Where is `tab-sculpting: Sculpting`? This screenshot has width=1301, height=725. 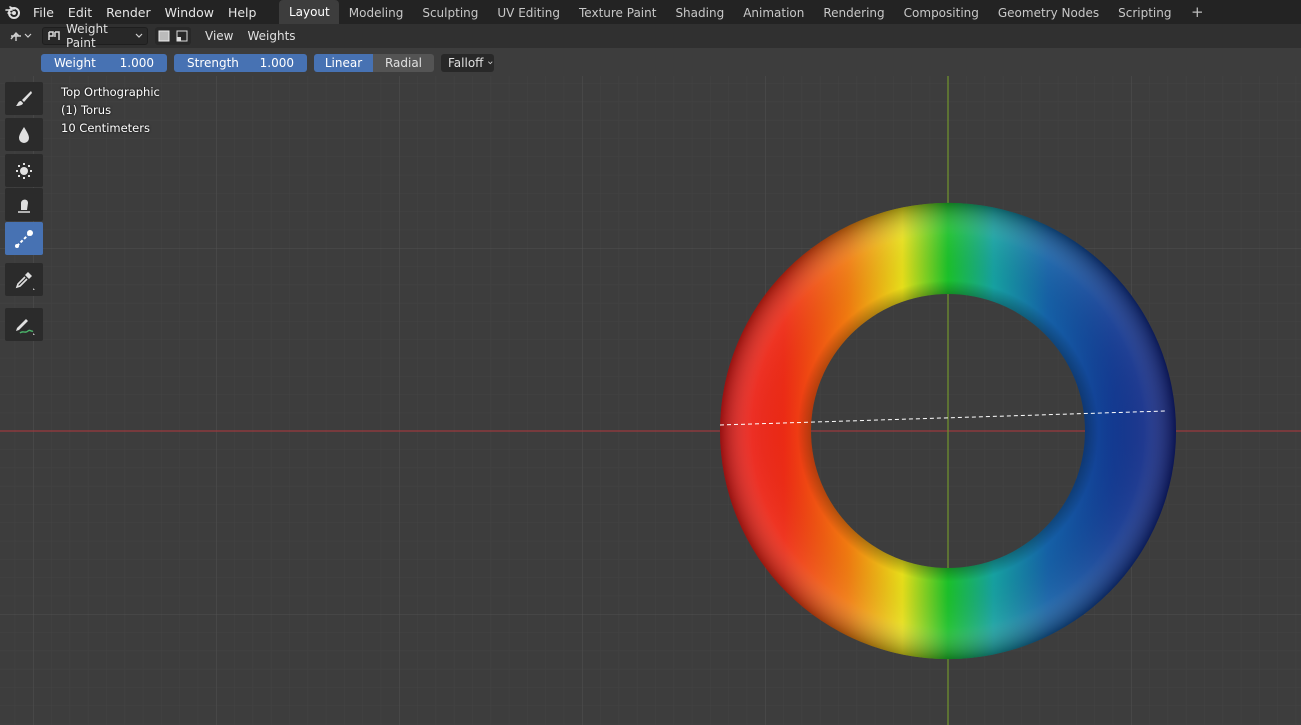
tab-sculpting: Sculpting is located at coordinates (450, 12).